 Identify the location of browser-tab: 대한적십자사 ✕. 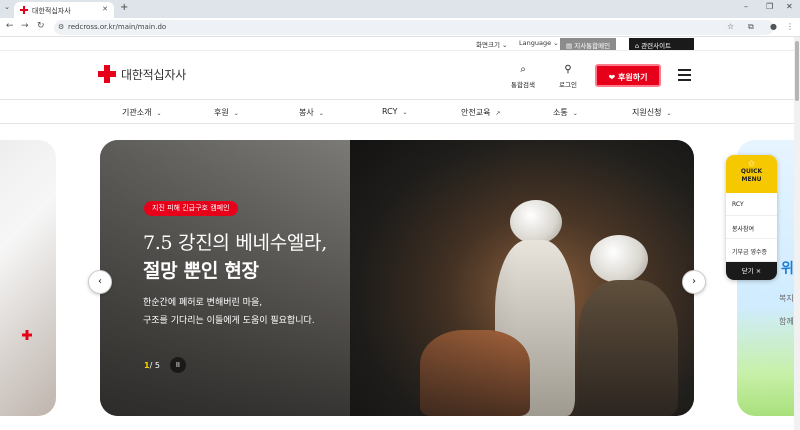
(64, 10).